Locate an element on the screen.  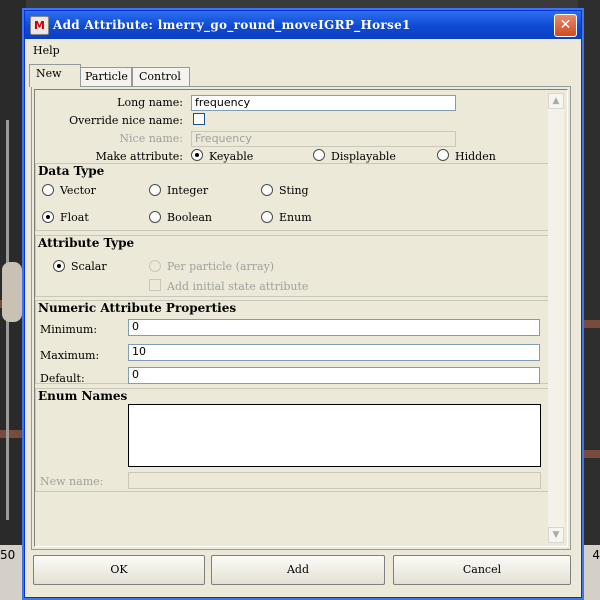
radio-scalar-label: Scalar is located at coordinates (89, 266).